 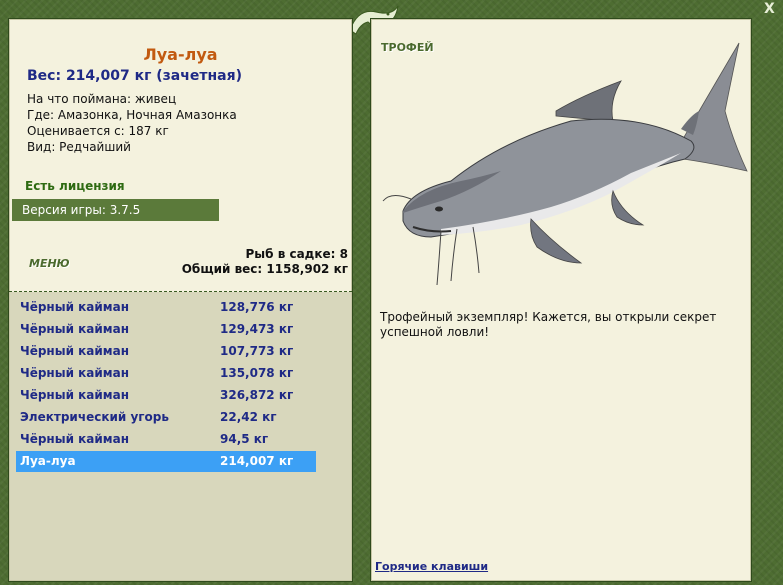 I want to click on keep-summary: Рыб в садке: 8 Общий вес: 1158,902 кг, so click(x=265, y=262).